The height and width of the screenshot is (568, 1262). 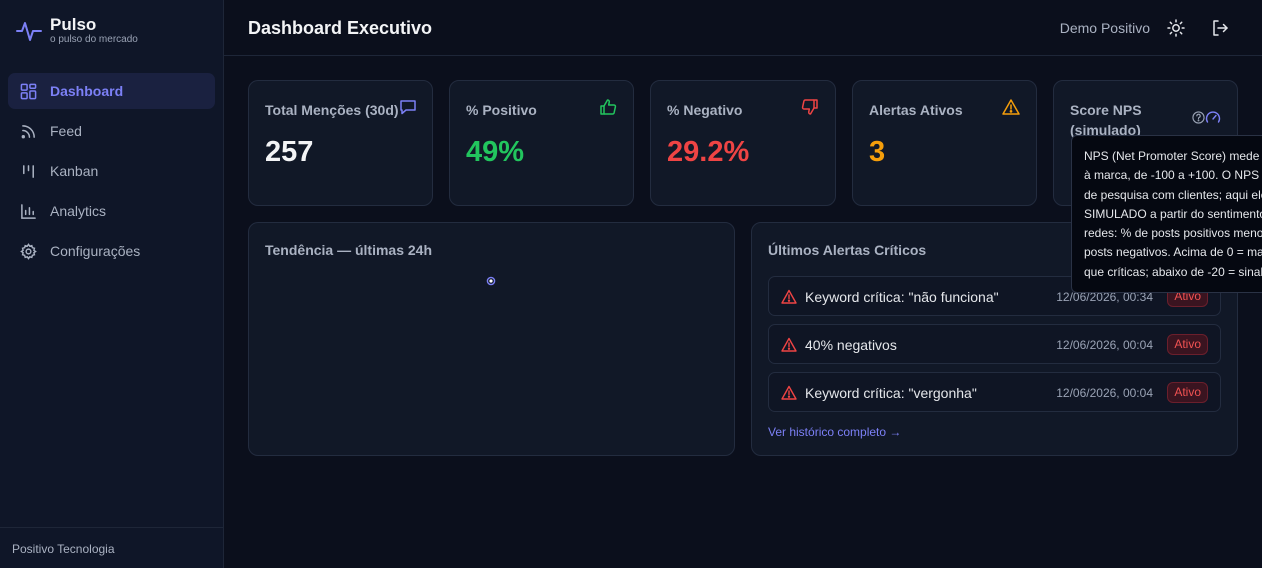 What do you see at coordinates (408, 107) in the screenshot?
I see `chat-icon` at bounding box center [408, 107].